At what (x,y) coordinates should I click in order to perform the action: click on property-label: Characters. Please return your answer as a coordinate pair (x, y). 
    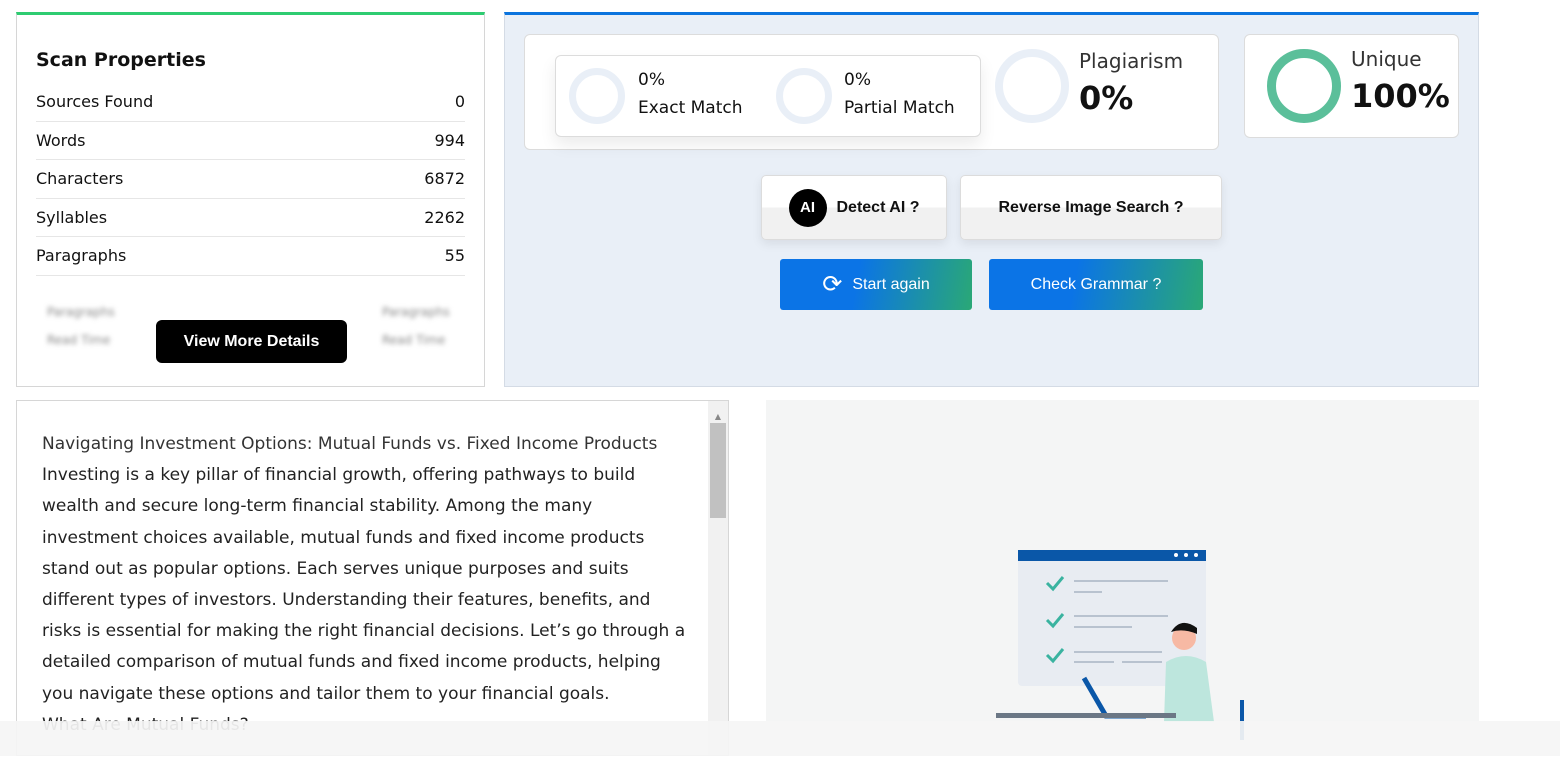
    Looking at the image, I should click on (80, 179).